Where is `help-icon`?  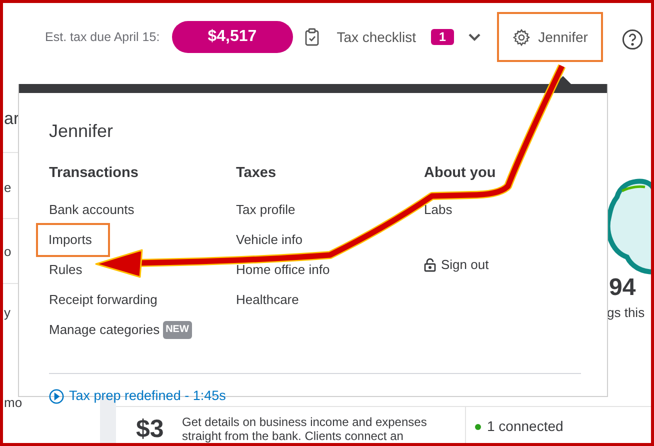
help-icon is located at coordinates (632, 39).